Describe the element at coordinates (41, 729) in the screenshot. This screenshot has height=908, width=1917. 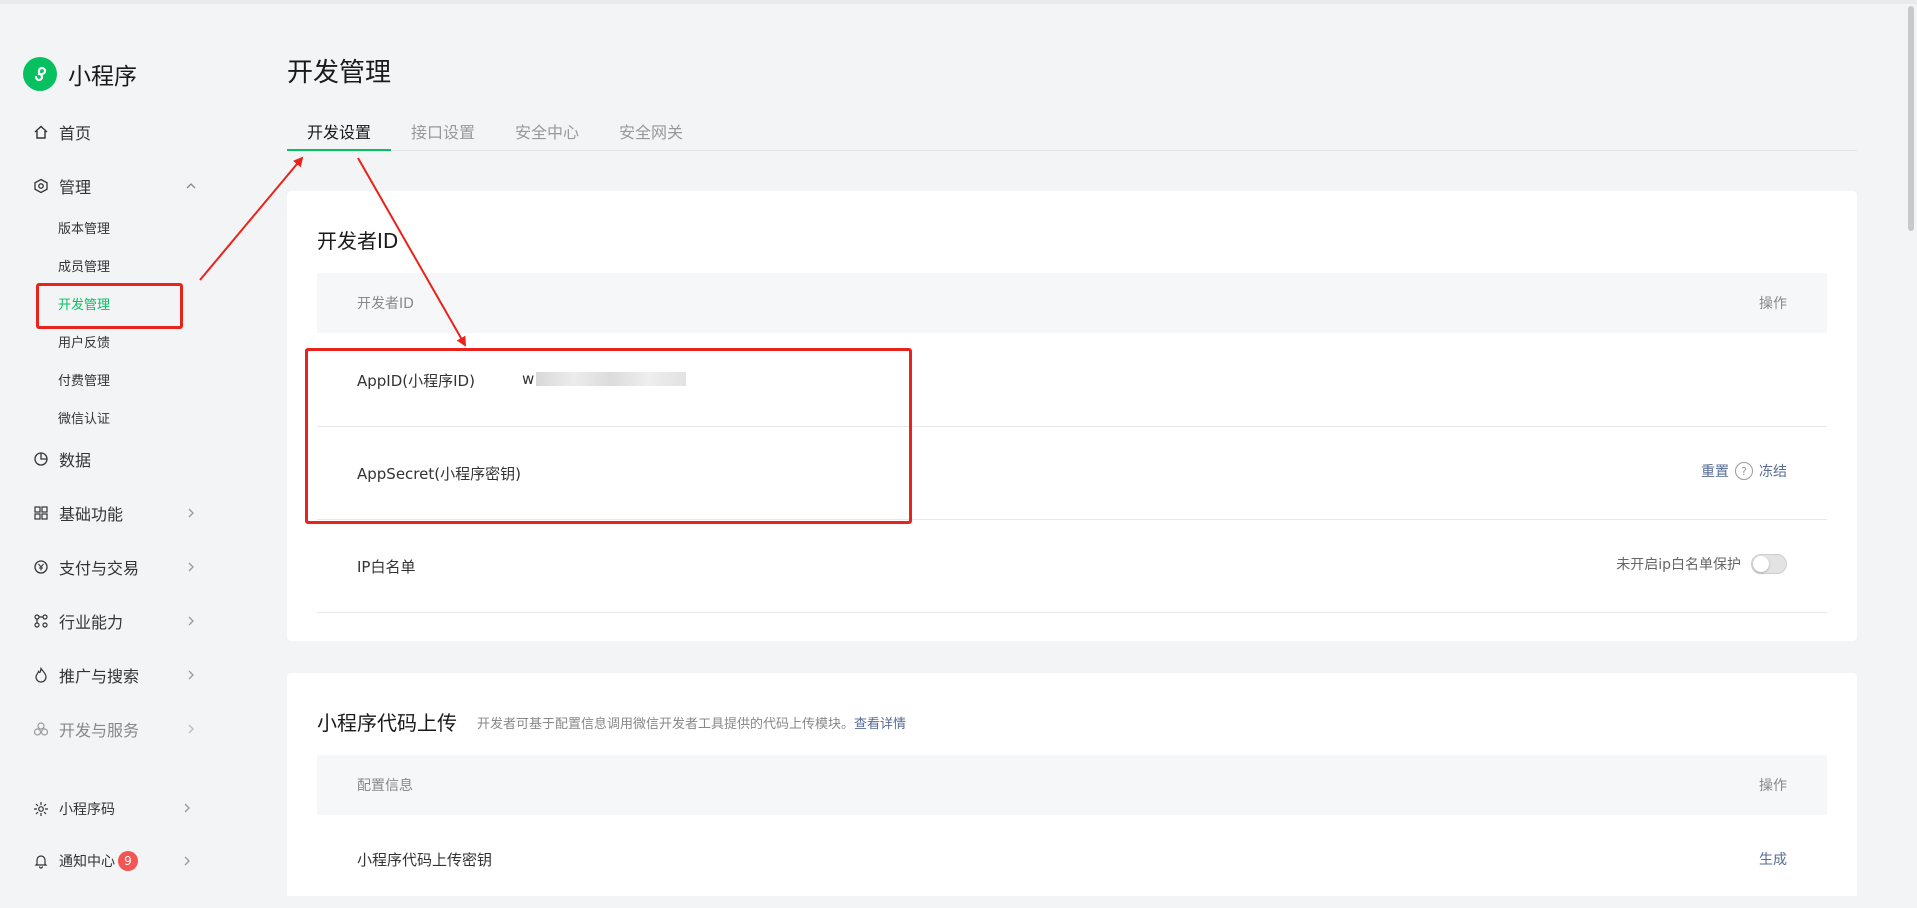
I see `three-circles-icon` at that location.